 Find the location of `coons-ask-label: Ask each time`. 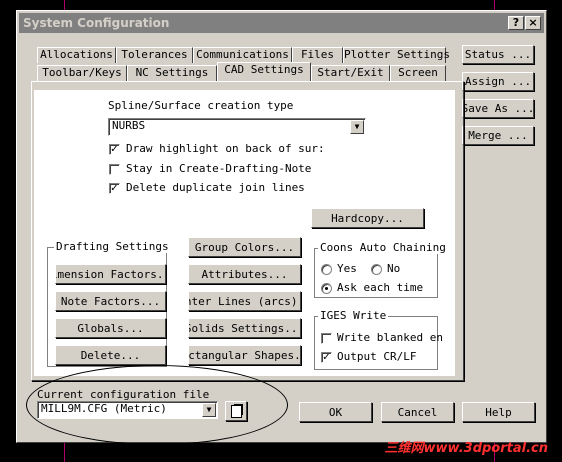

coons-ask-label: Ask each time is located at coordinates (380, 287).